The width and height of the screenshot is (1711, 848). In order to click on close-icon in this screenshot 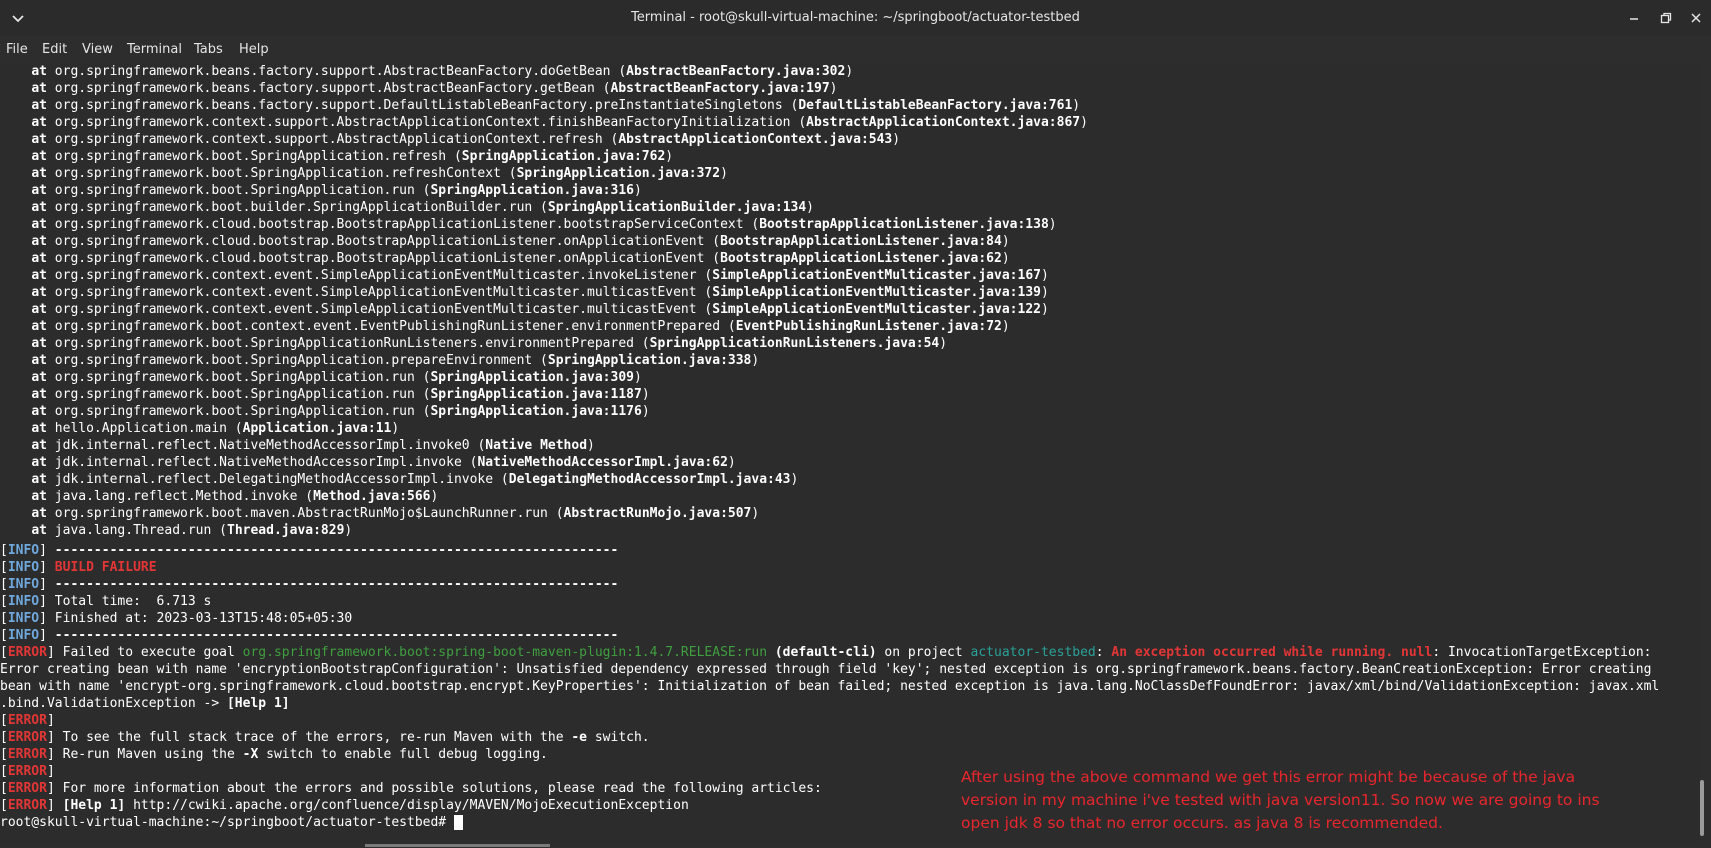, I will do `click(1696, 18)`.